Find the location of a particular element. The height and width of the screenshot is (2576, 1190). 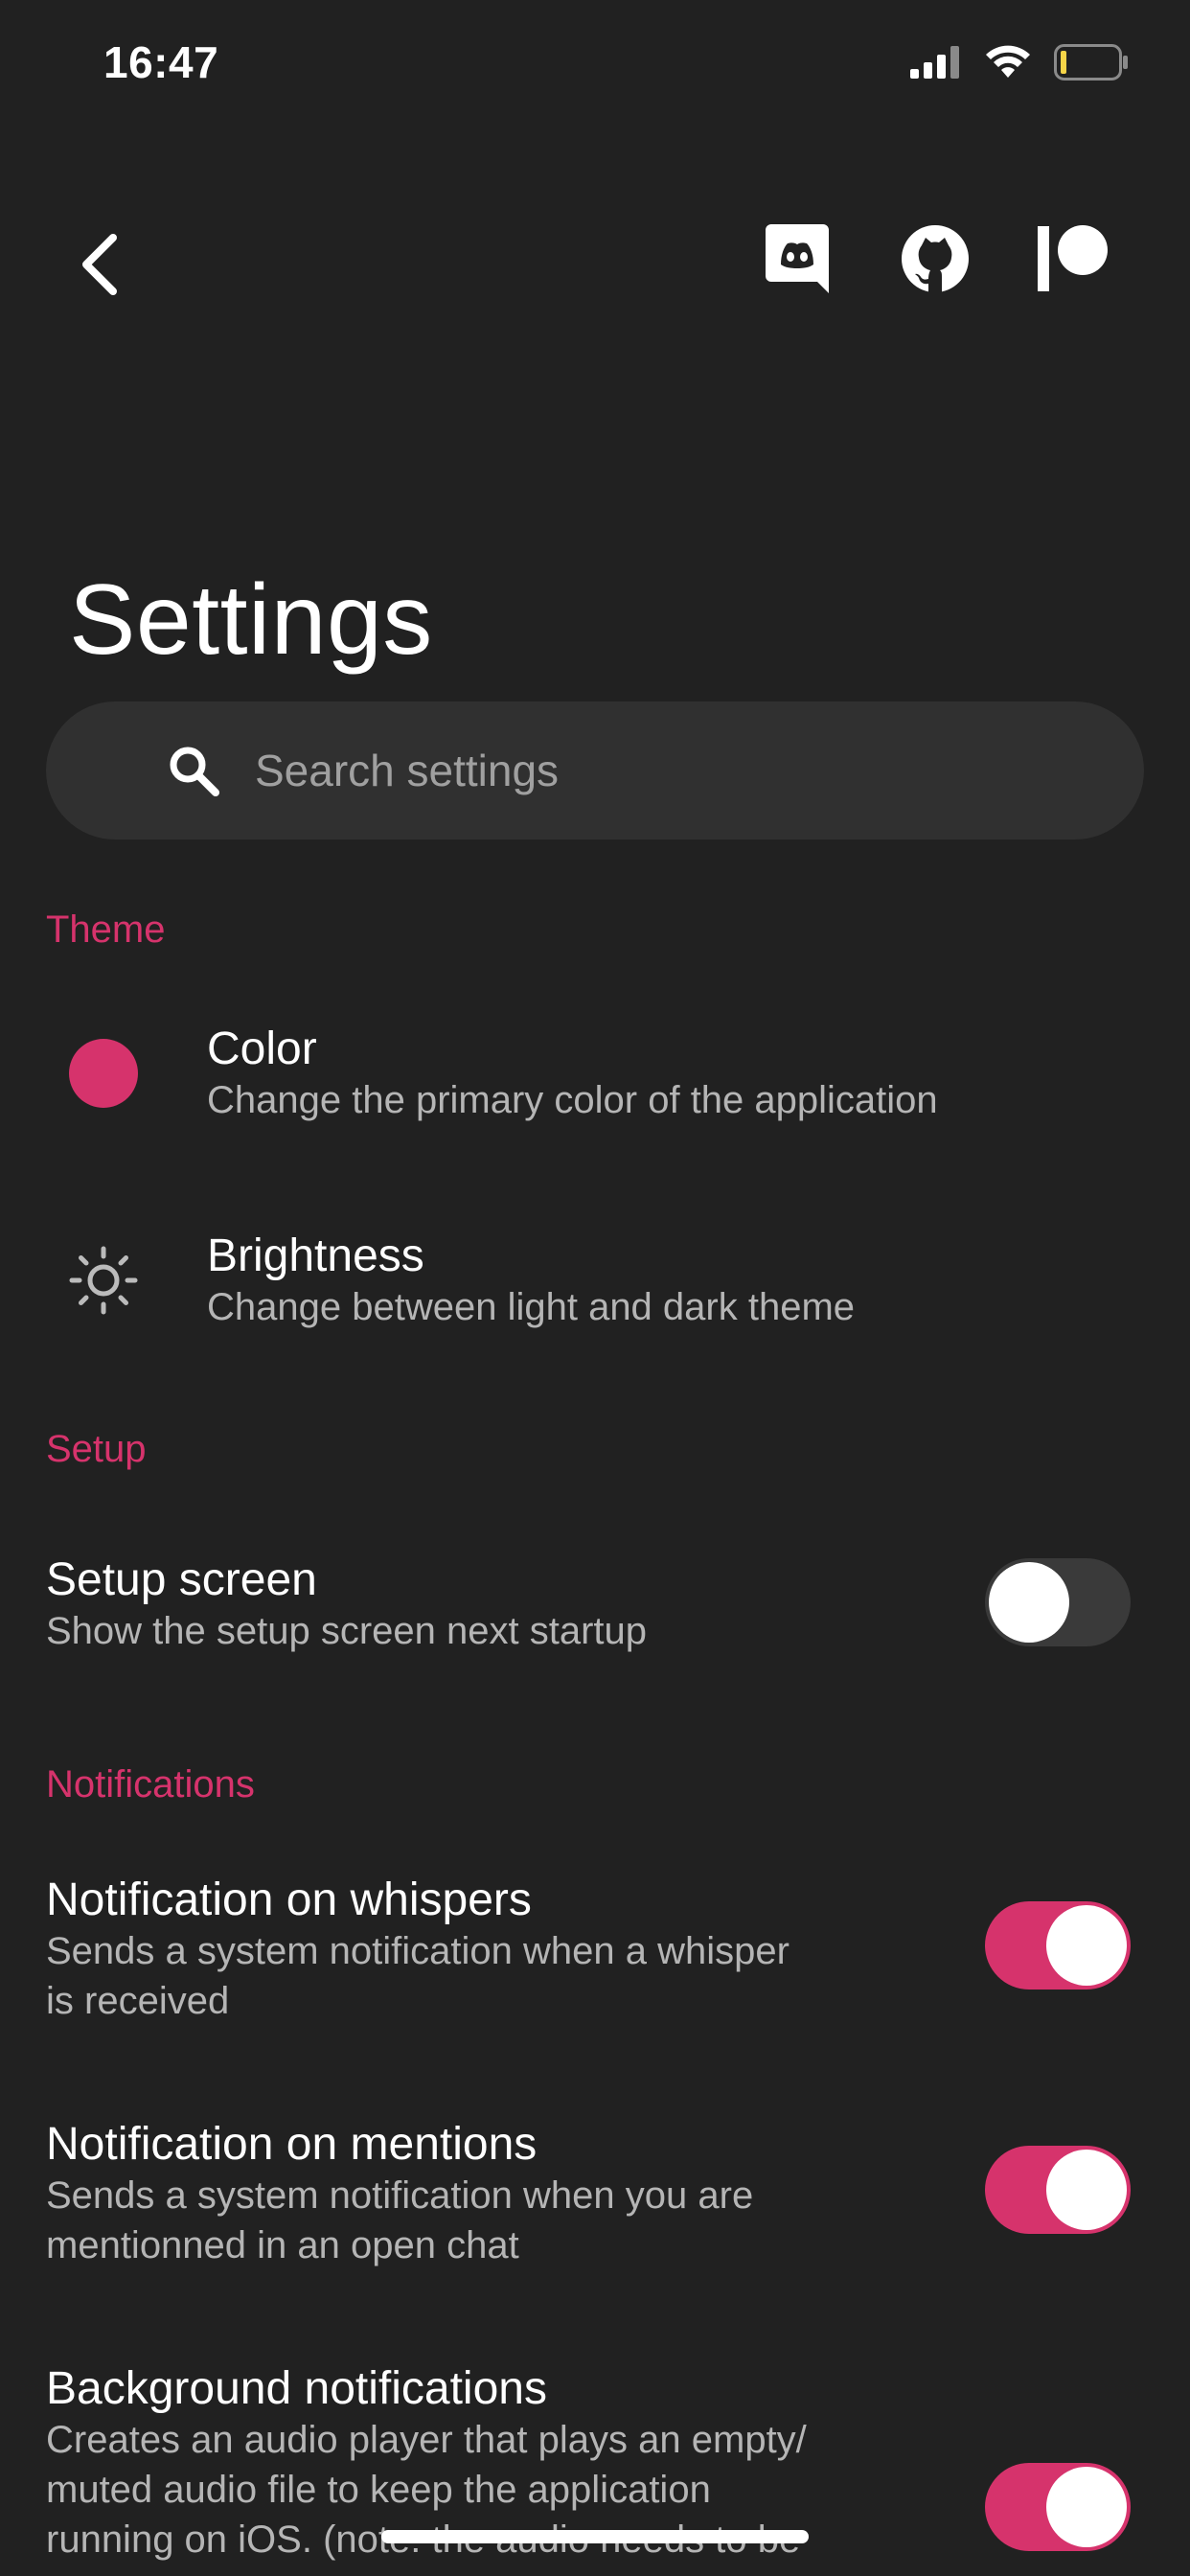

setting-subtitle-line: mentionned in an open chat is located at coordinates (282, 2245).